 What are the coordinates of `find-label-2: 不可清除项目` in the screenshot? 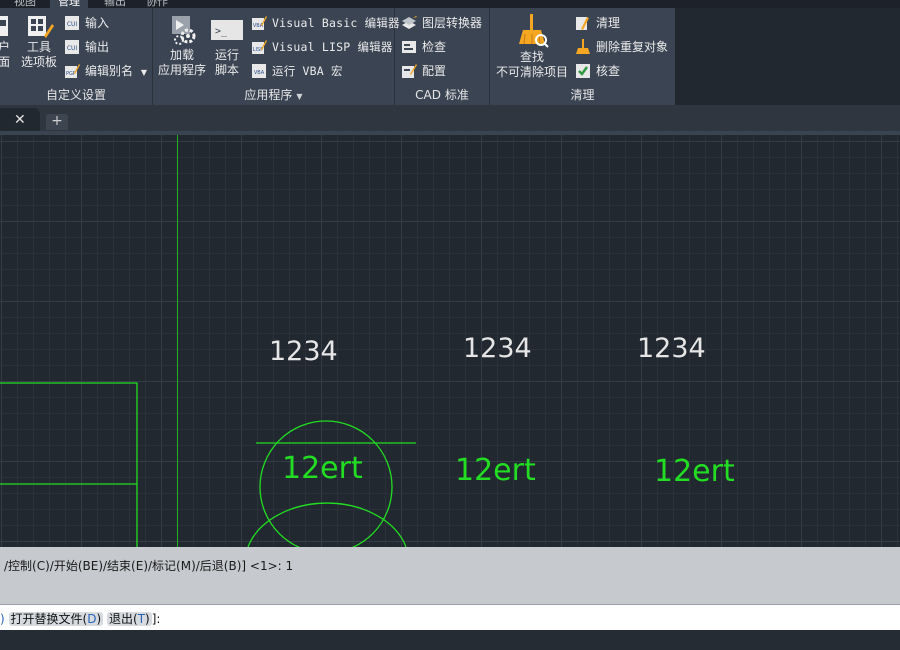 It's located at (531, 72).